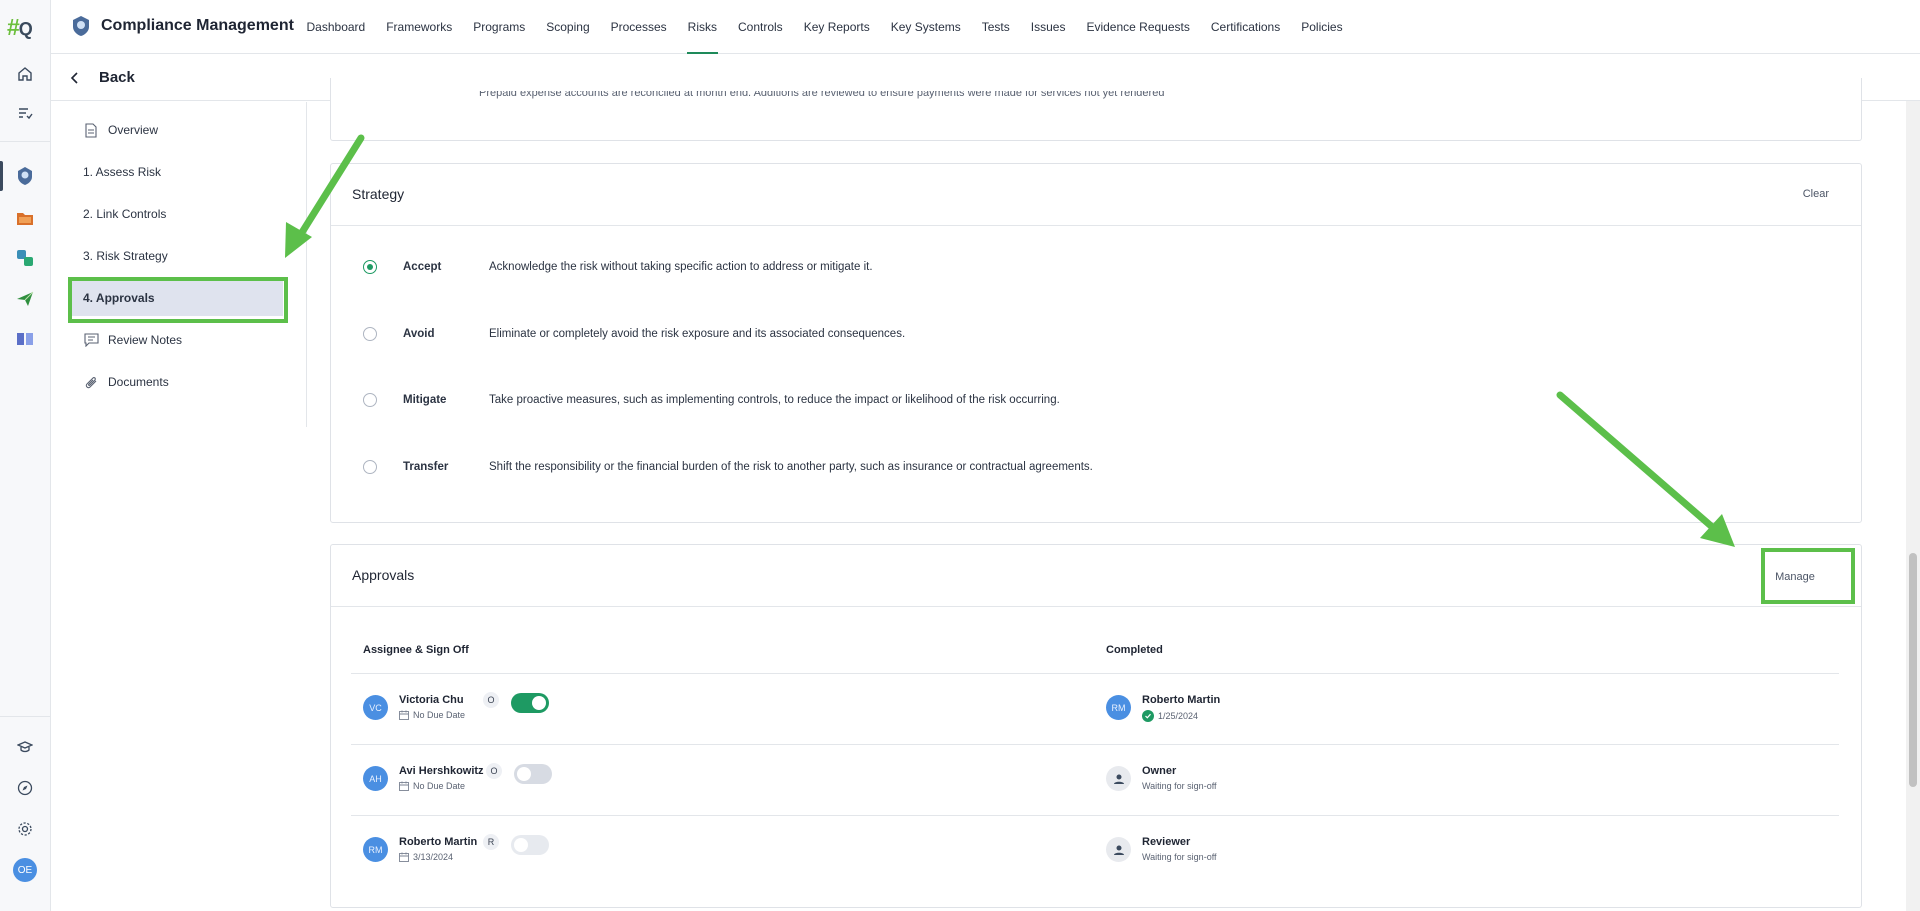  What do you see at coordinates (378, 194) in the screenshot?
I see `strategy-title: Strategy` at bounding box center [378, 194].